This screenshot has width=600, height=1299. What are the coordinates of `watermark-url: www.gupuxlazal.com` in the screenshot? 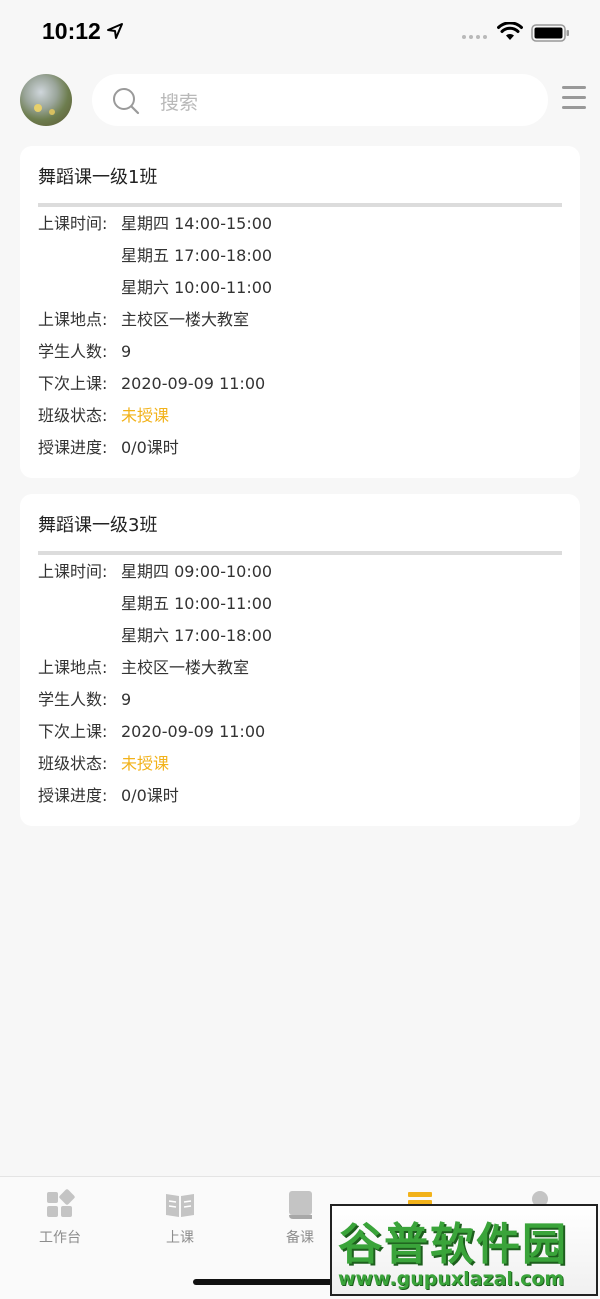 It's located at (451, 1279).